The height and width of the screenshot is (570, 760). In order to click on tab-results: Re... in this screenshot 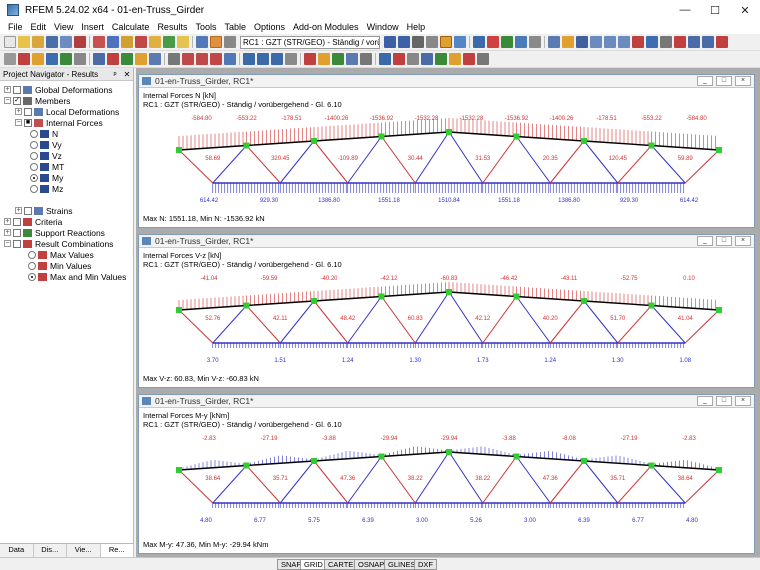, I will do `click(117, 550)`.